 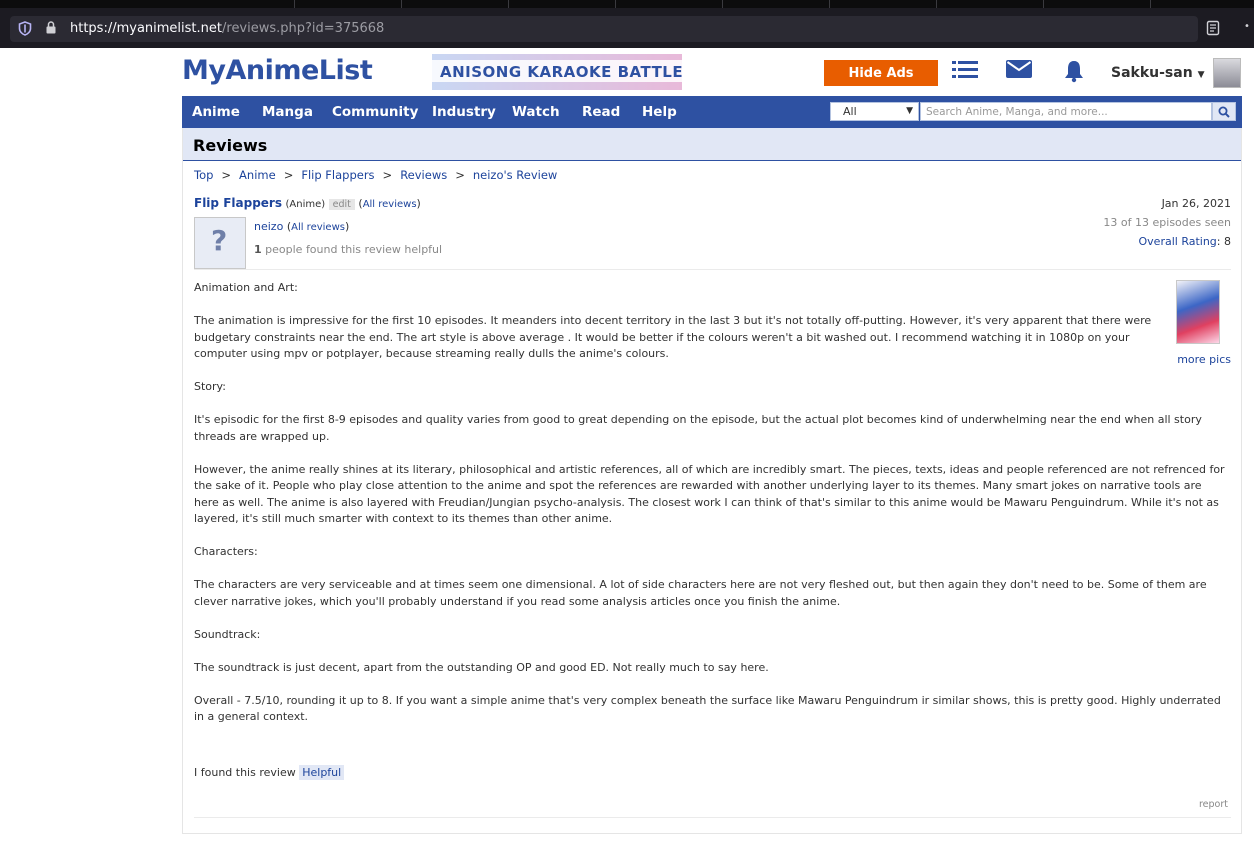 I want to click on report-link: report, so click(x=1213, y=804).